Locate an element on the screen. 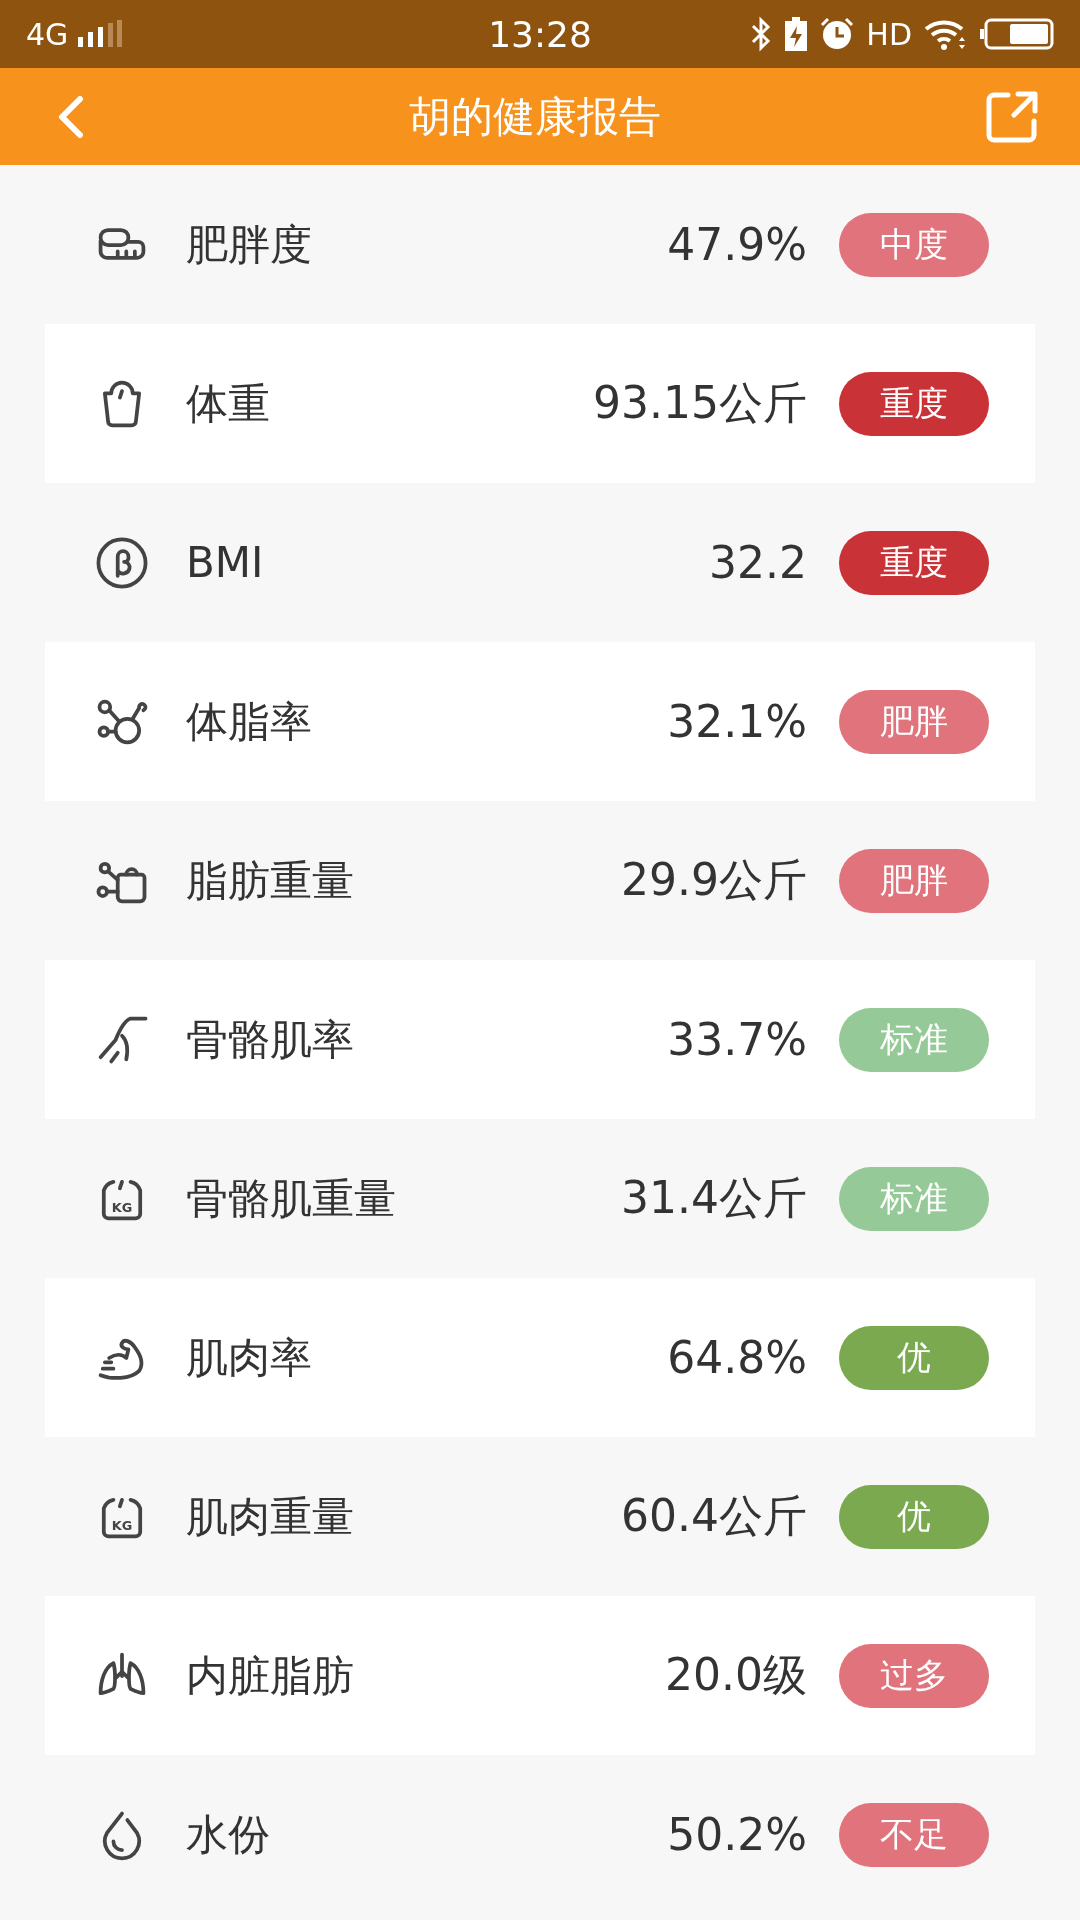 Image resolution: width=1080 pixels, height=1920 pixels. battery-icon is located at coordinates (1017, 34).